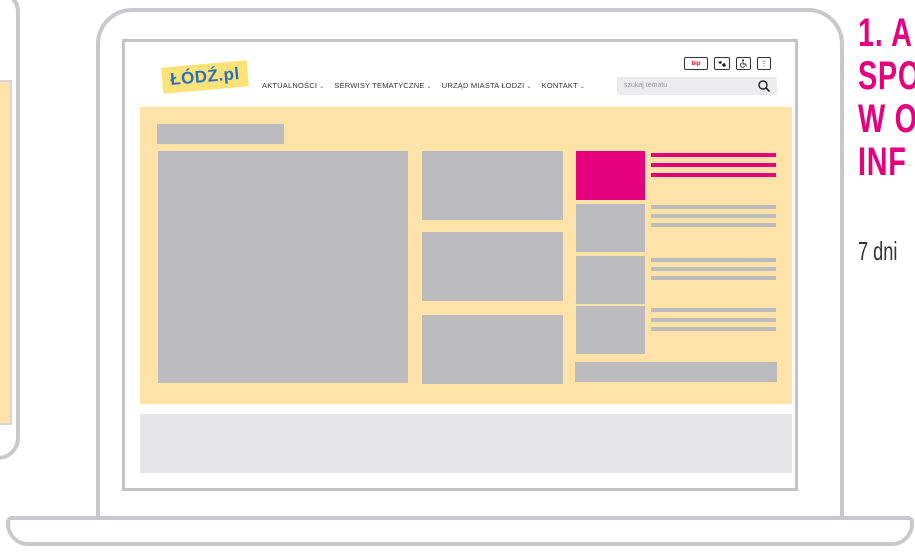 Image resolution: width=915 pixels, height=559 pixels. I want to click on nav-label: KONTAKT, so click(559, 85).